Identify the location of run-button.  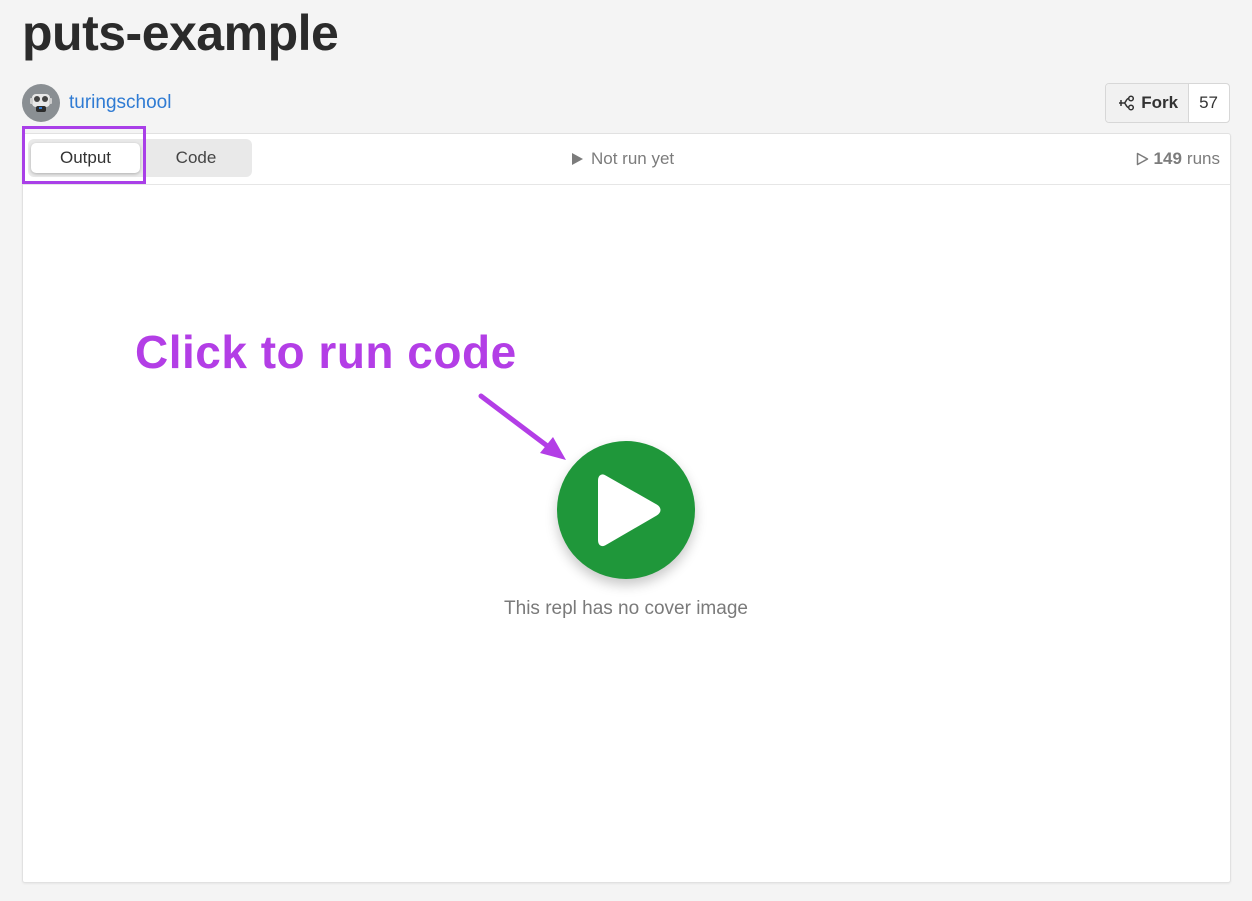
(626, 510).